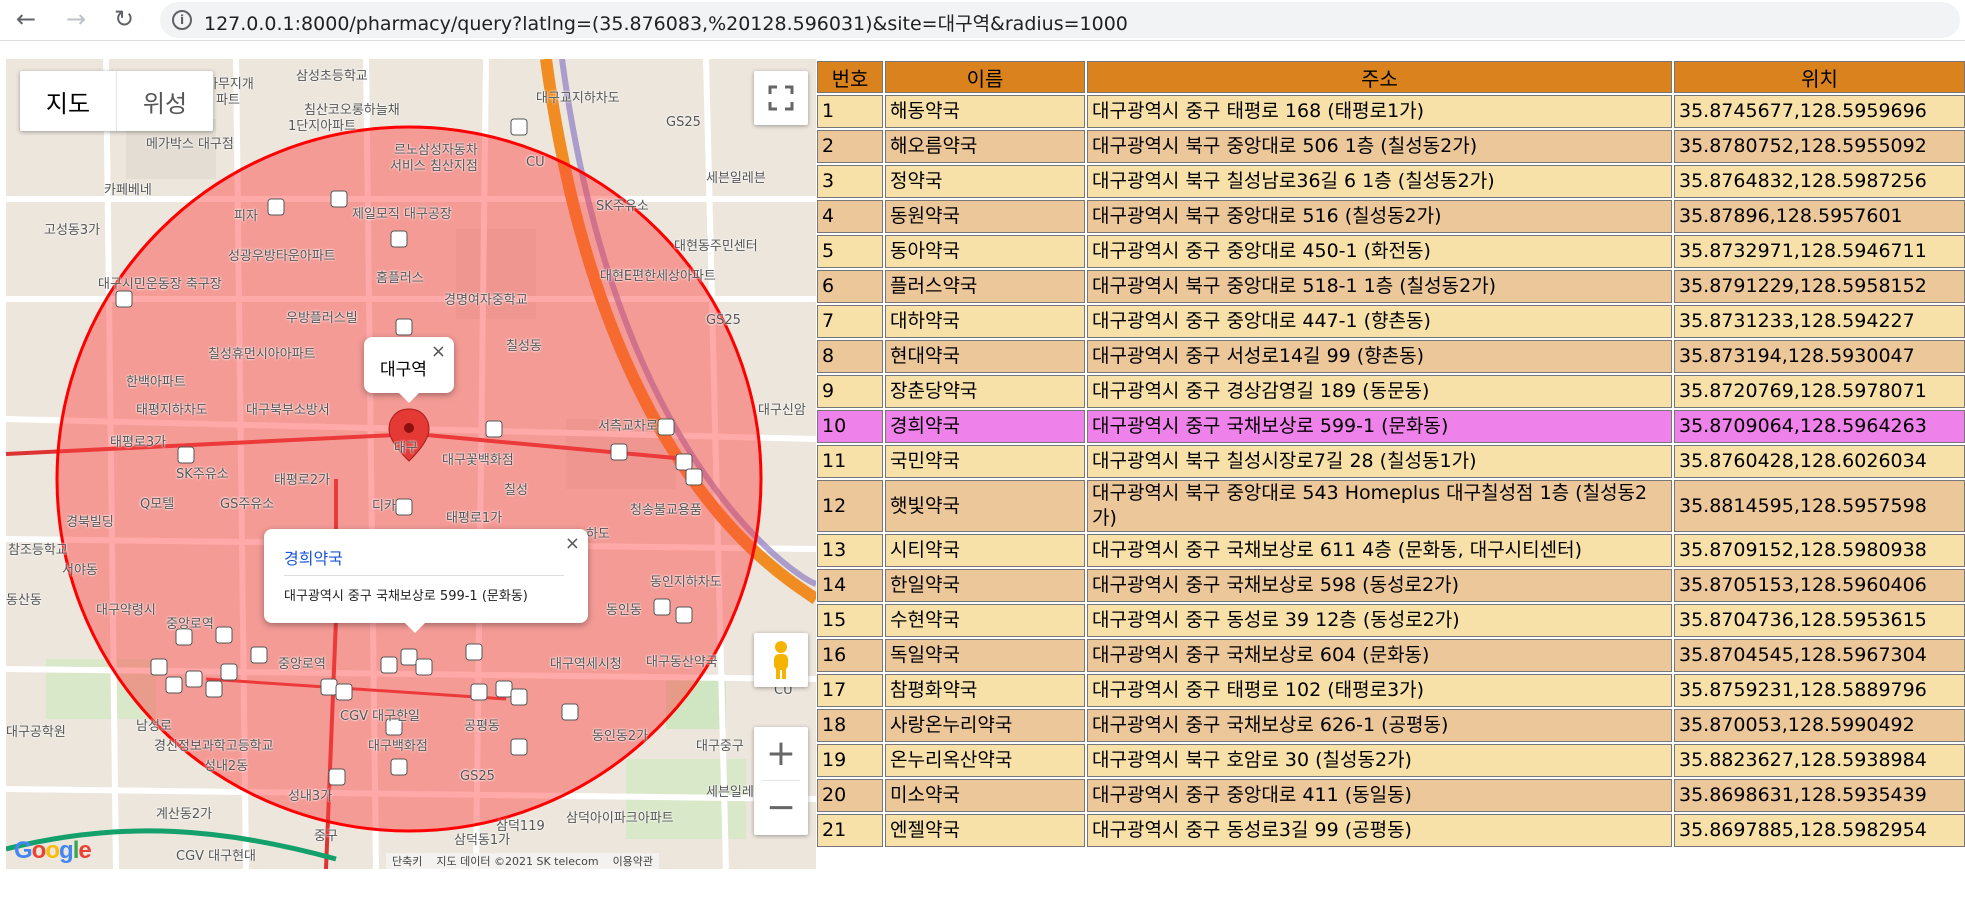  Describe the element at coordinates (214, 746) in the screenshot. I see `map-label: 경신정보과학고등학교` at that location.